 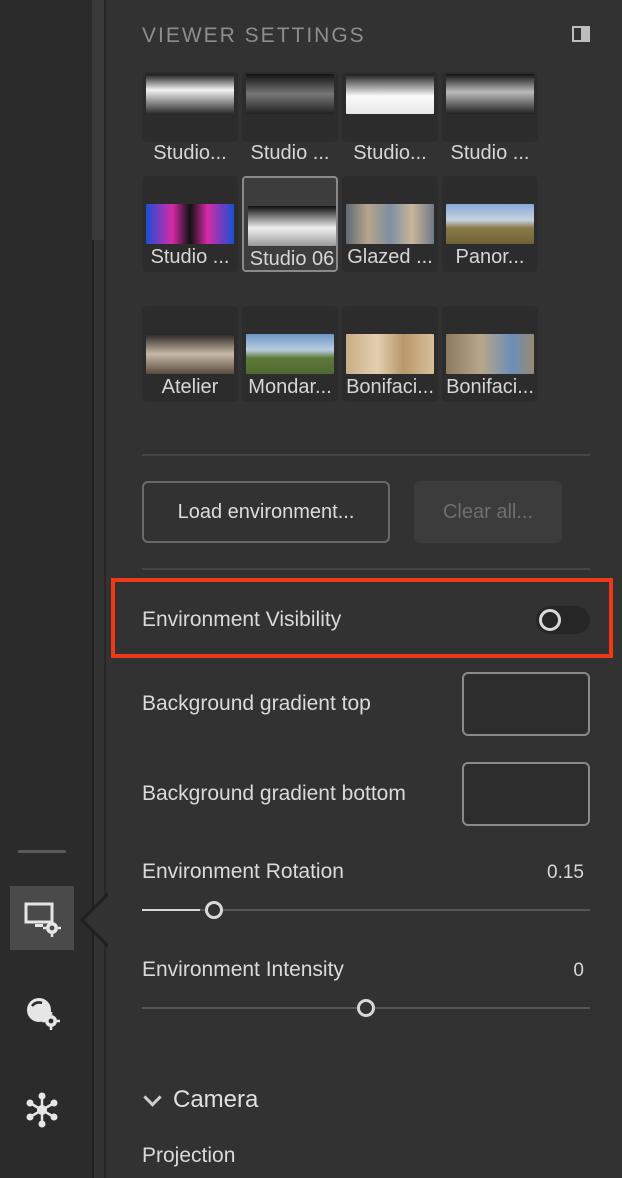 What do you see at coordinates (46, 589) in the screenshot?
I see `left-rail` at bounding box center [46, 589].